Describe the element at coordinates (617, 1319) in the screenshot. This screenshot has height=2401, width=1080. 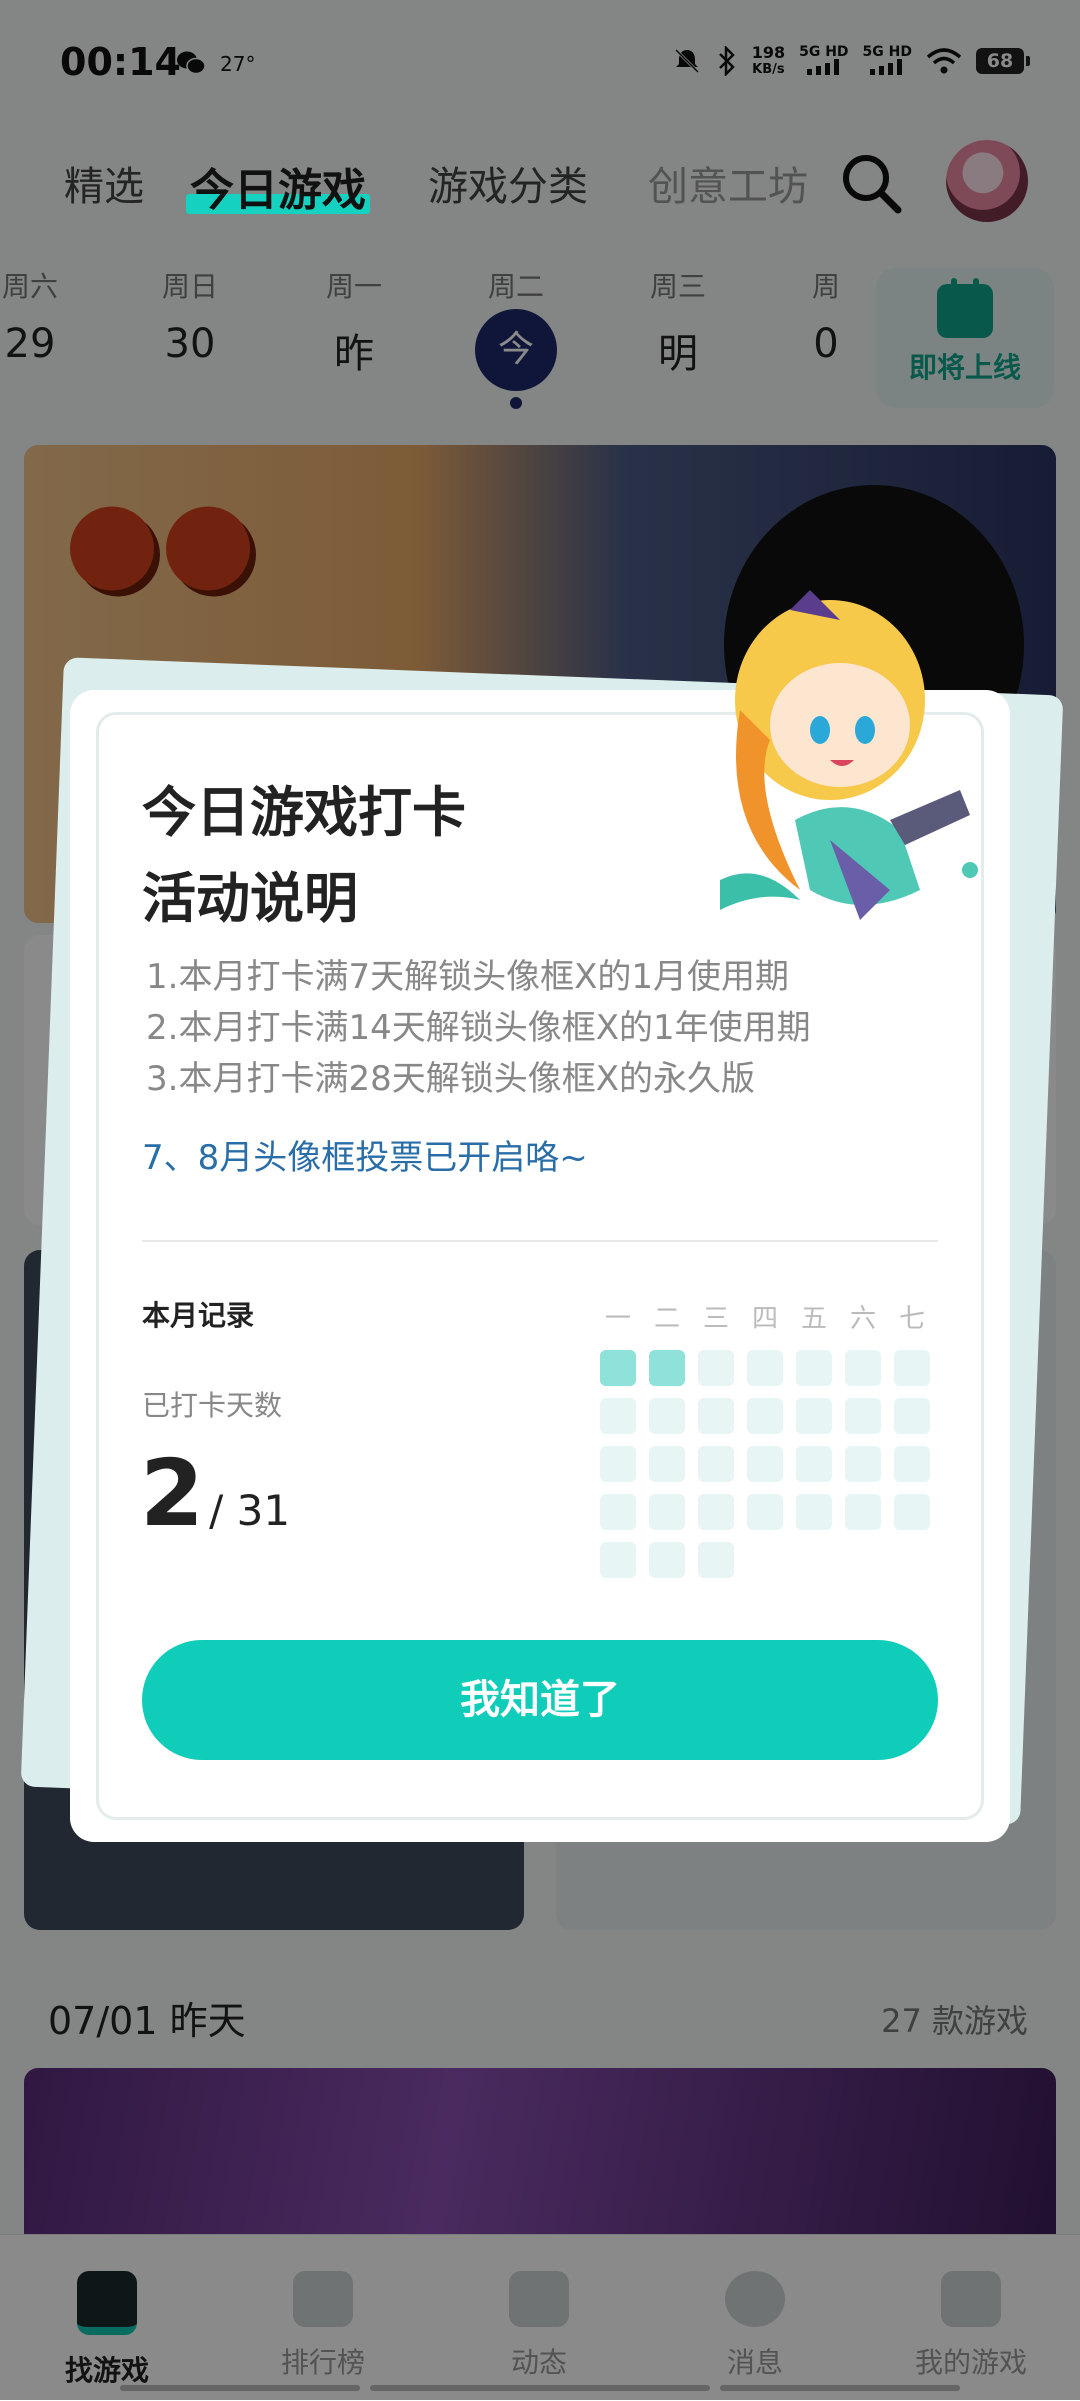
I see `weekday-header: 一` at that location.